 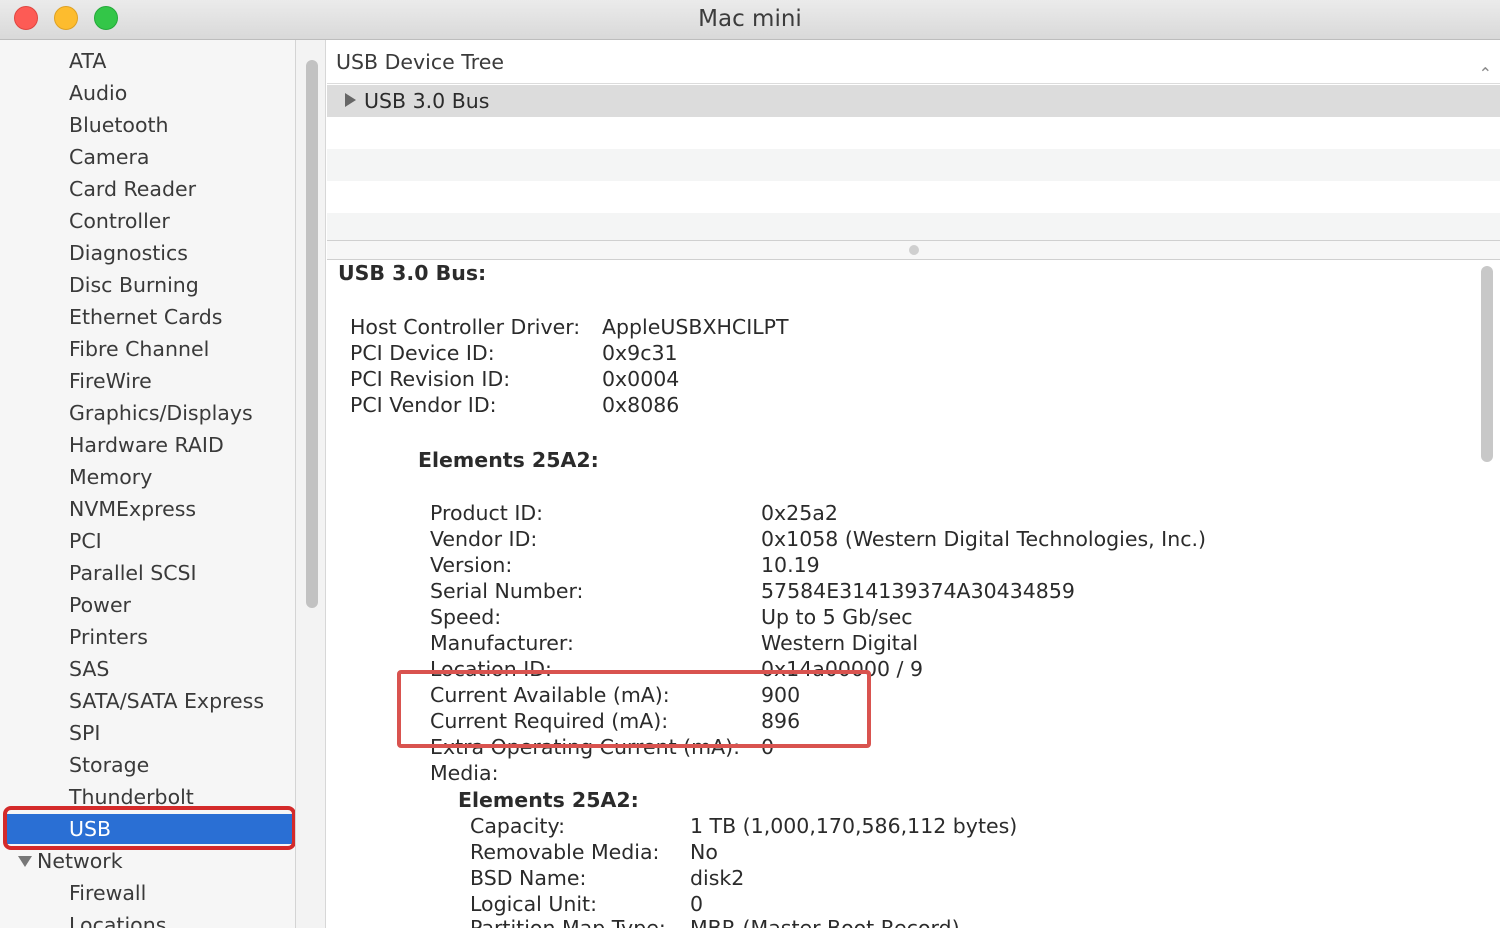 I want to click on prop-key: PCI Device ID:, so click(x=422, y=353).